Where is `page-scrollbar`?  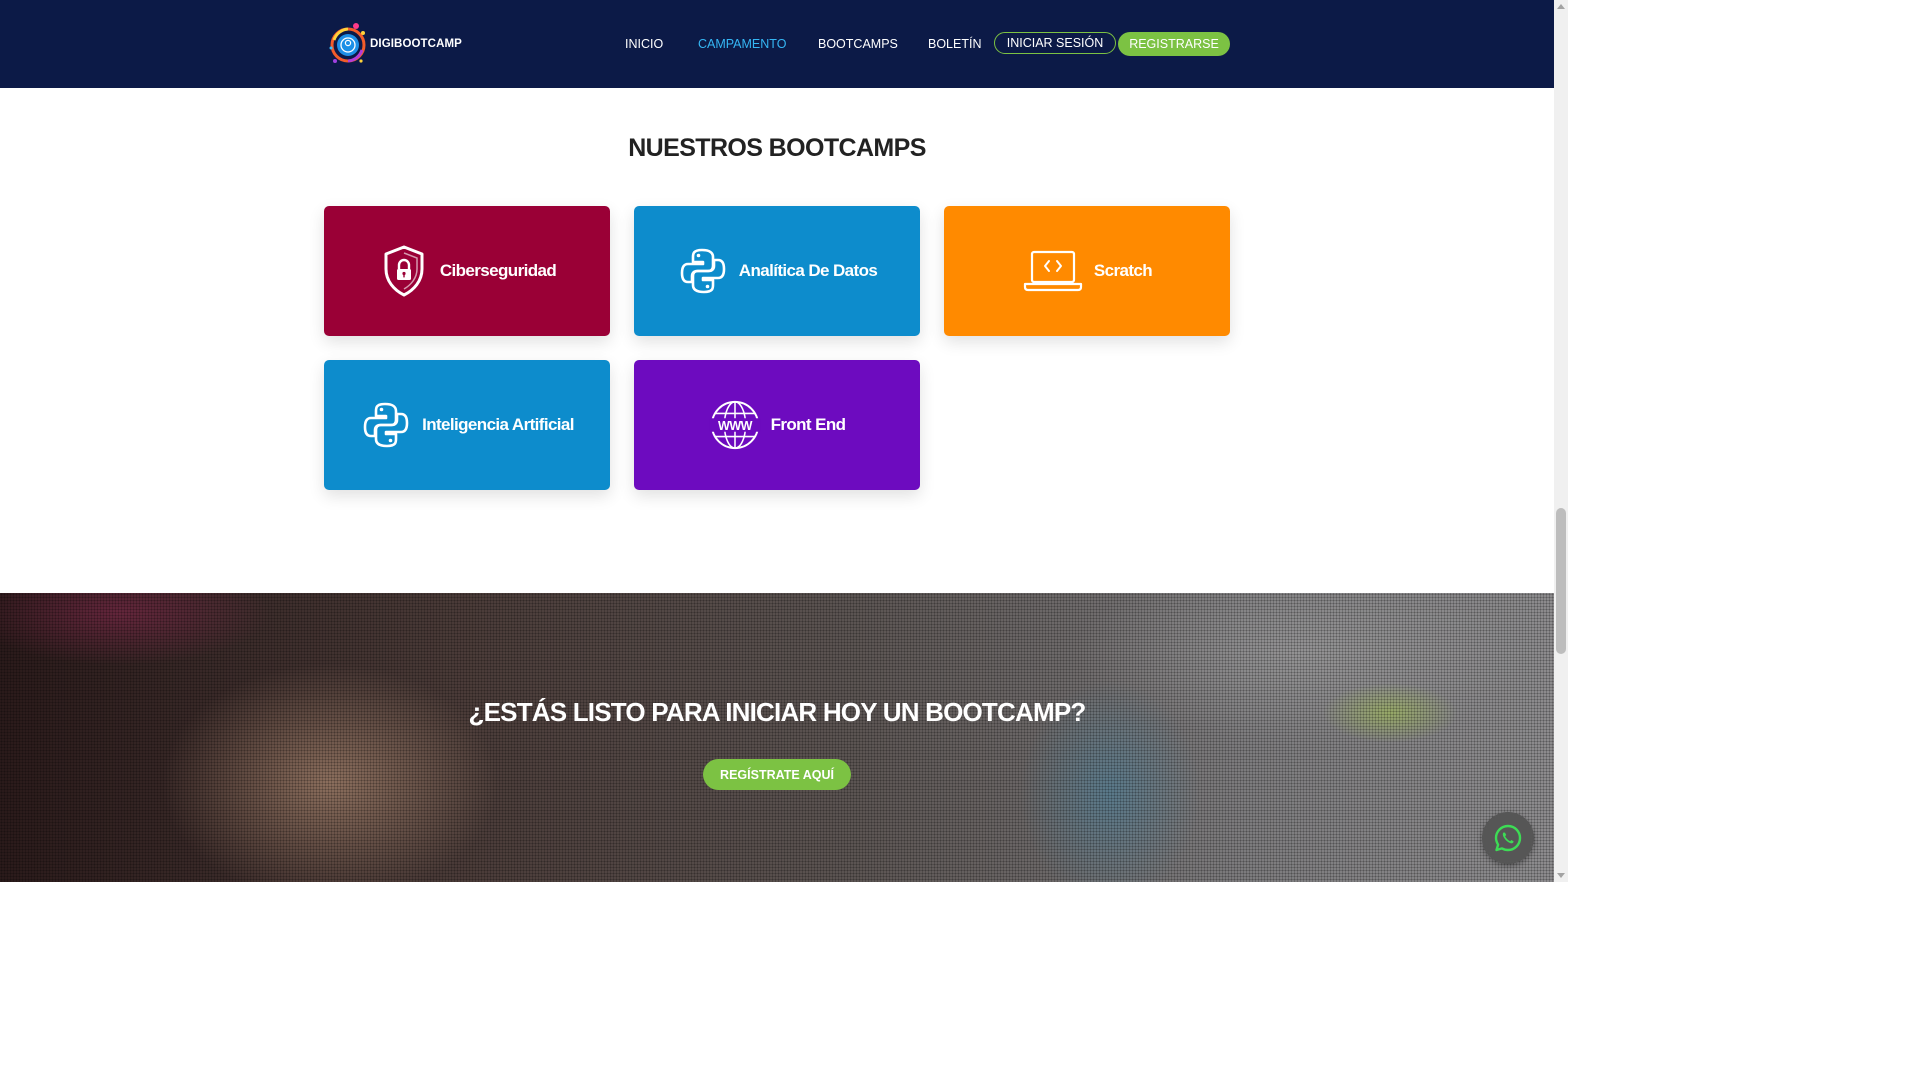
page-scrollbar is located at coordinates (1561, 441).